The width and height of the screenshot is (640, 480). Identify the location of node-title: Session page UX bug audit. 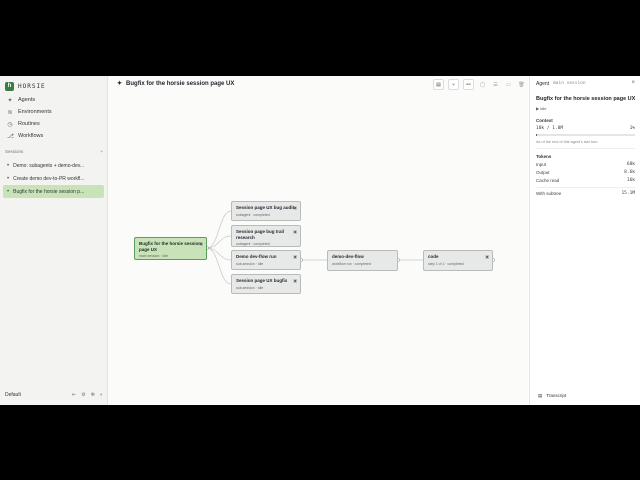
(265, 207).